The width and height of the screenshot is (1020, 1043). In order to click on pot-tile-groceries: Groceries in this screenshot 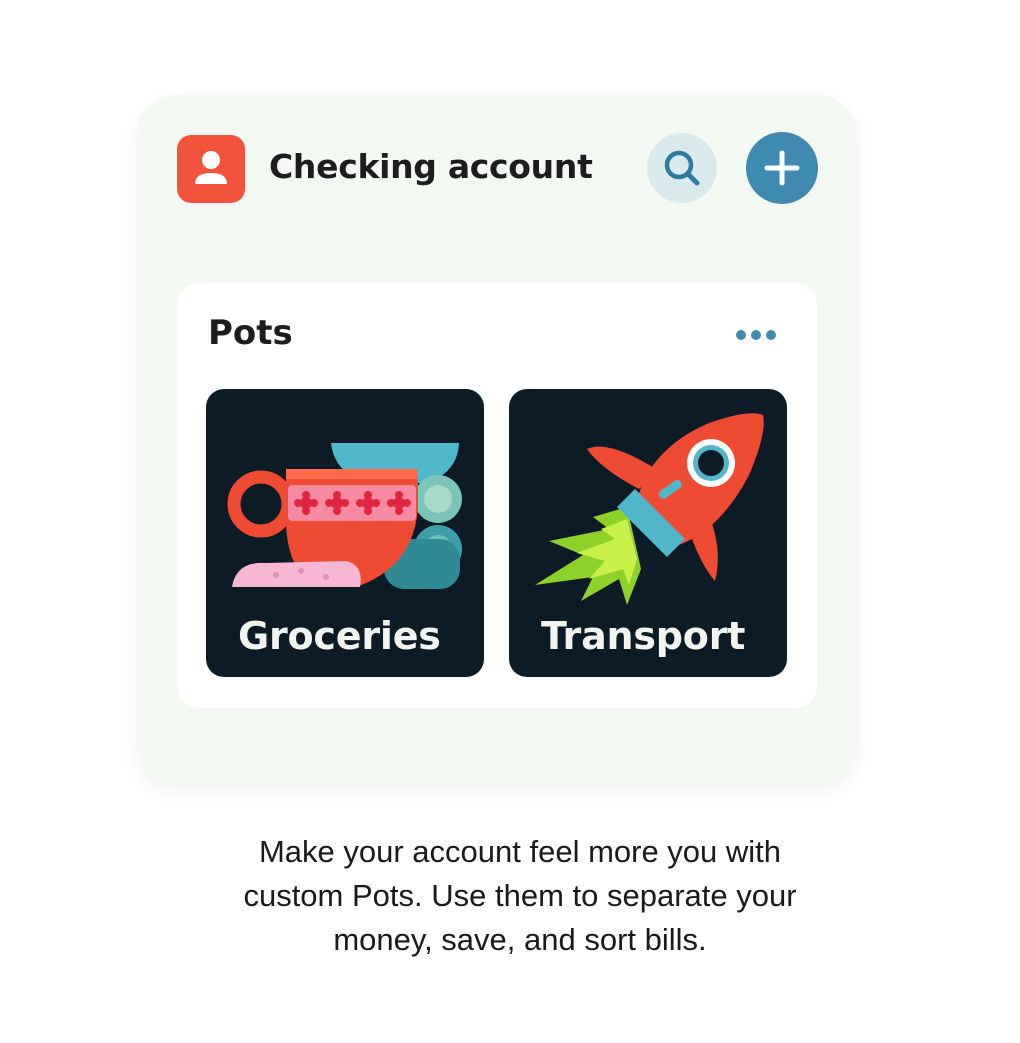, I will do `click(345, 533)`.